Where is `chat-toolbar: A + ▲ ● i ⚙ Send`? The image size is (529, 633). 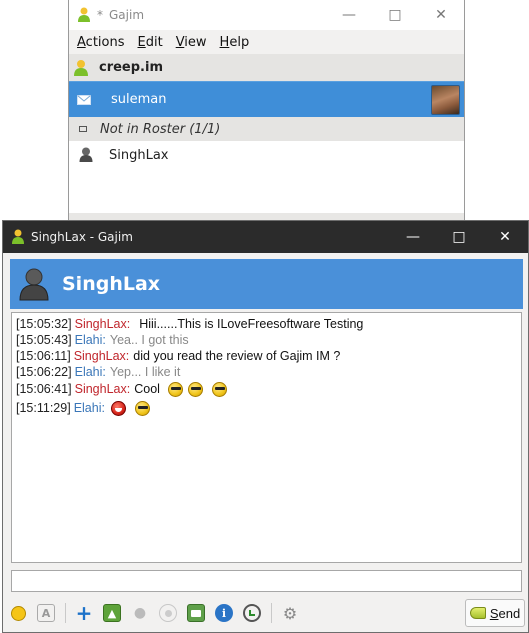 chat-toolbar: A + ▲ ● i ⚙ Send is located at coordinates (267, 613).